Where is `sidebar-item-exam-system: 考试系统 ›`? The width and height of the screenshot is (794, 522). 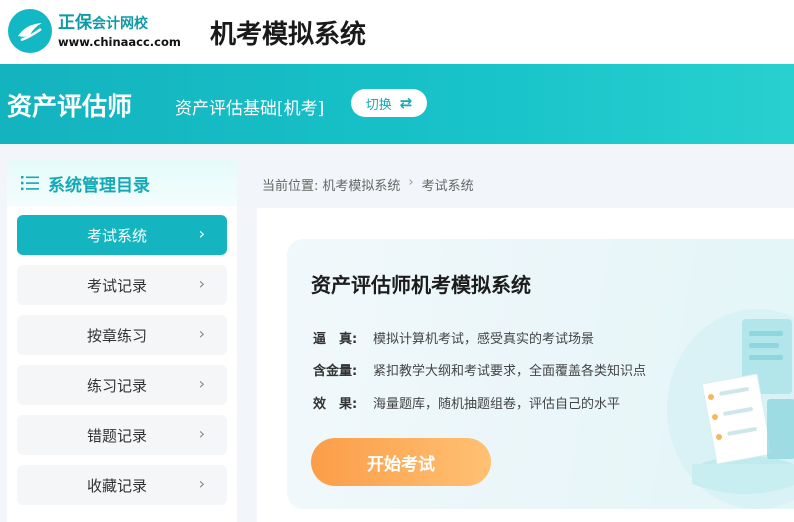 sidebar-item-exam-system: 考试系统 › is located at coordinates (122, 235).